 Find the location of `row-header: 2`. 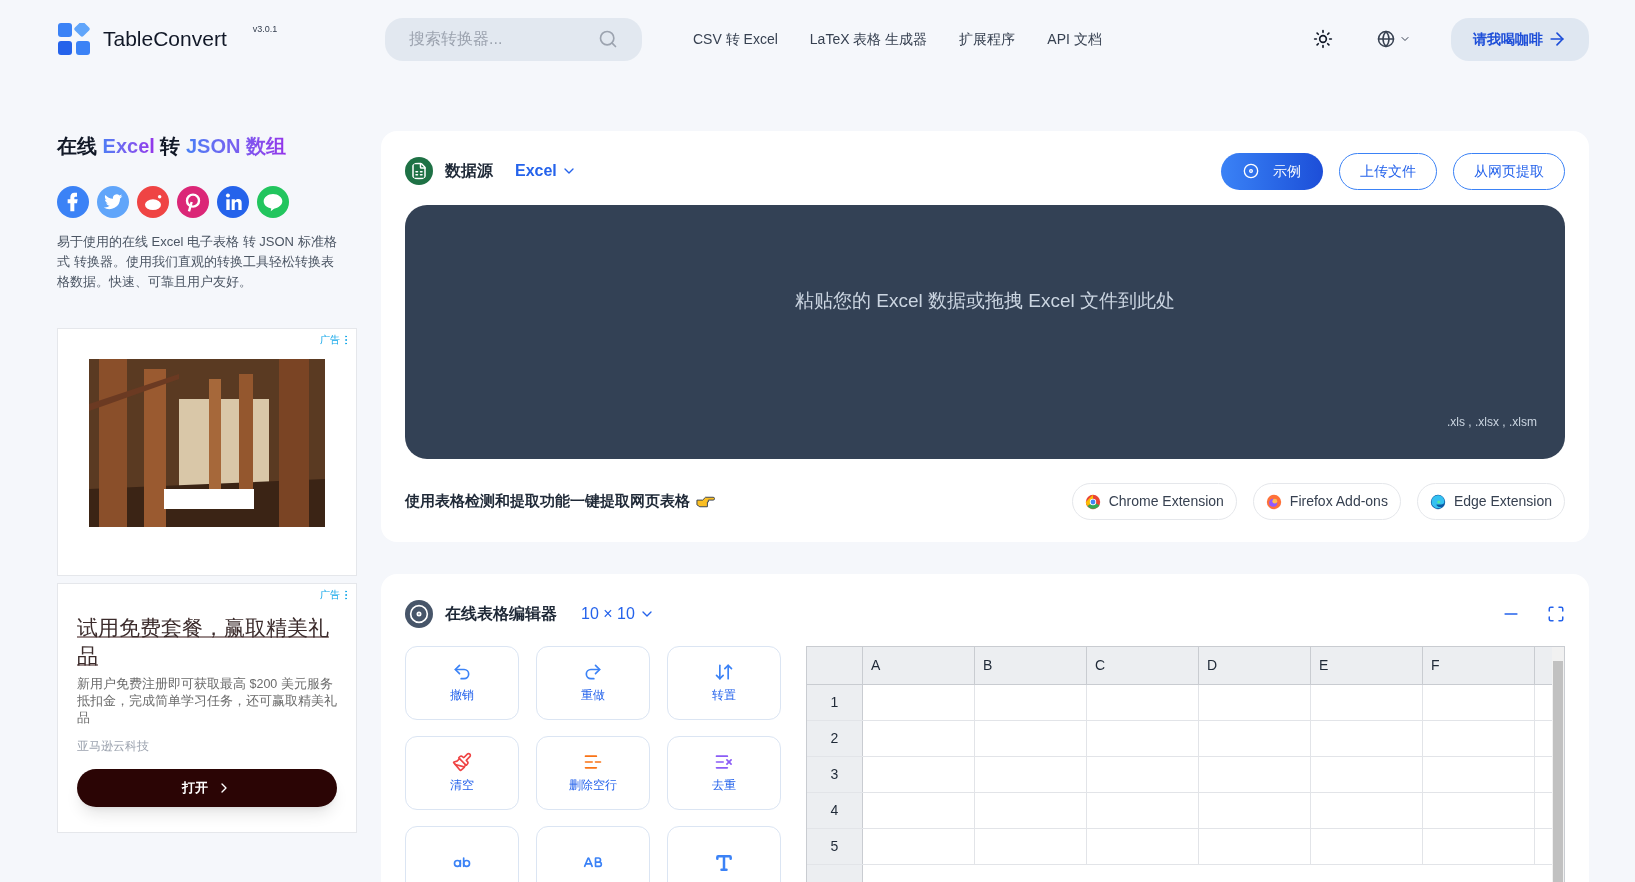

row-header: 2 is located at coordinates (835, 738).